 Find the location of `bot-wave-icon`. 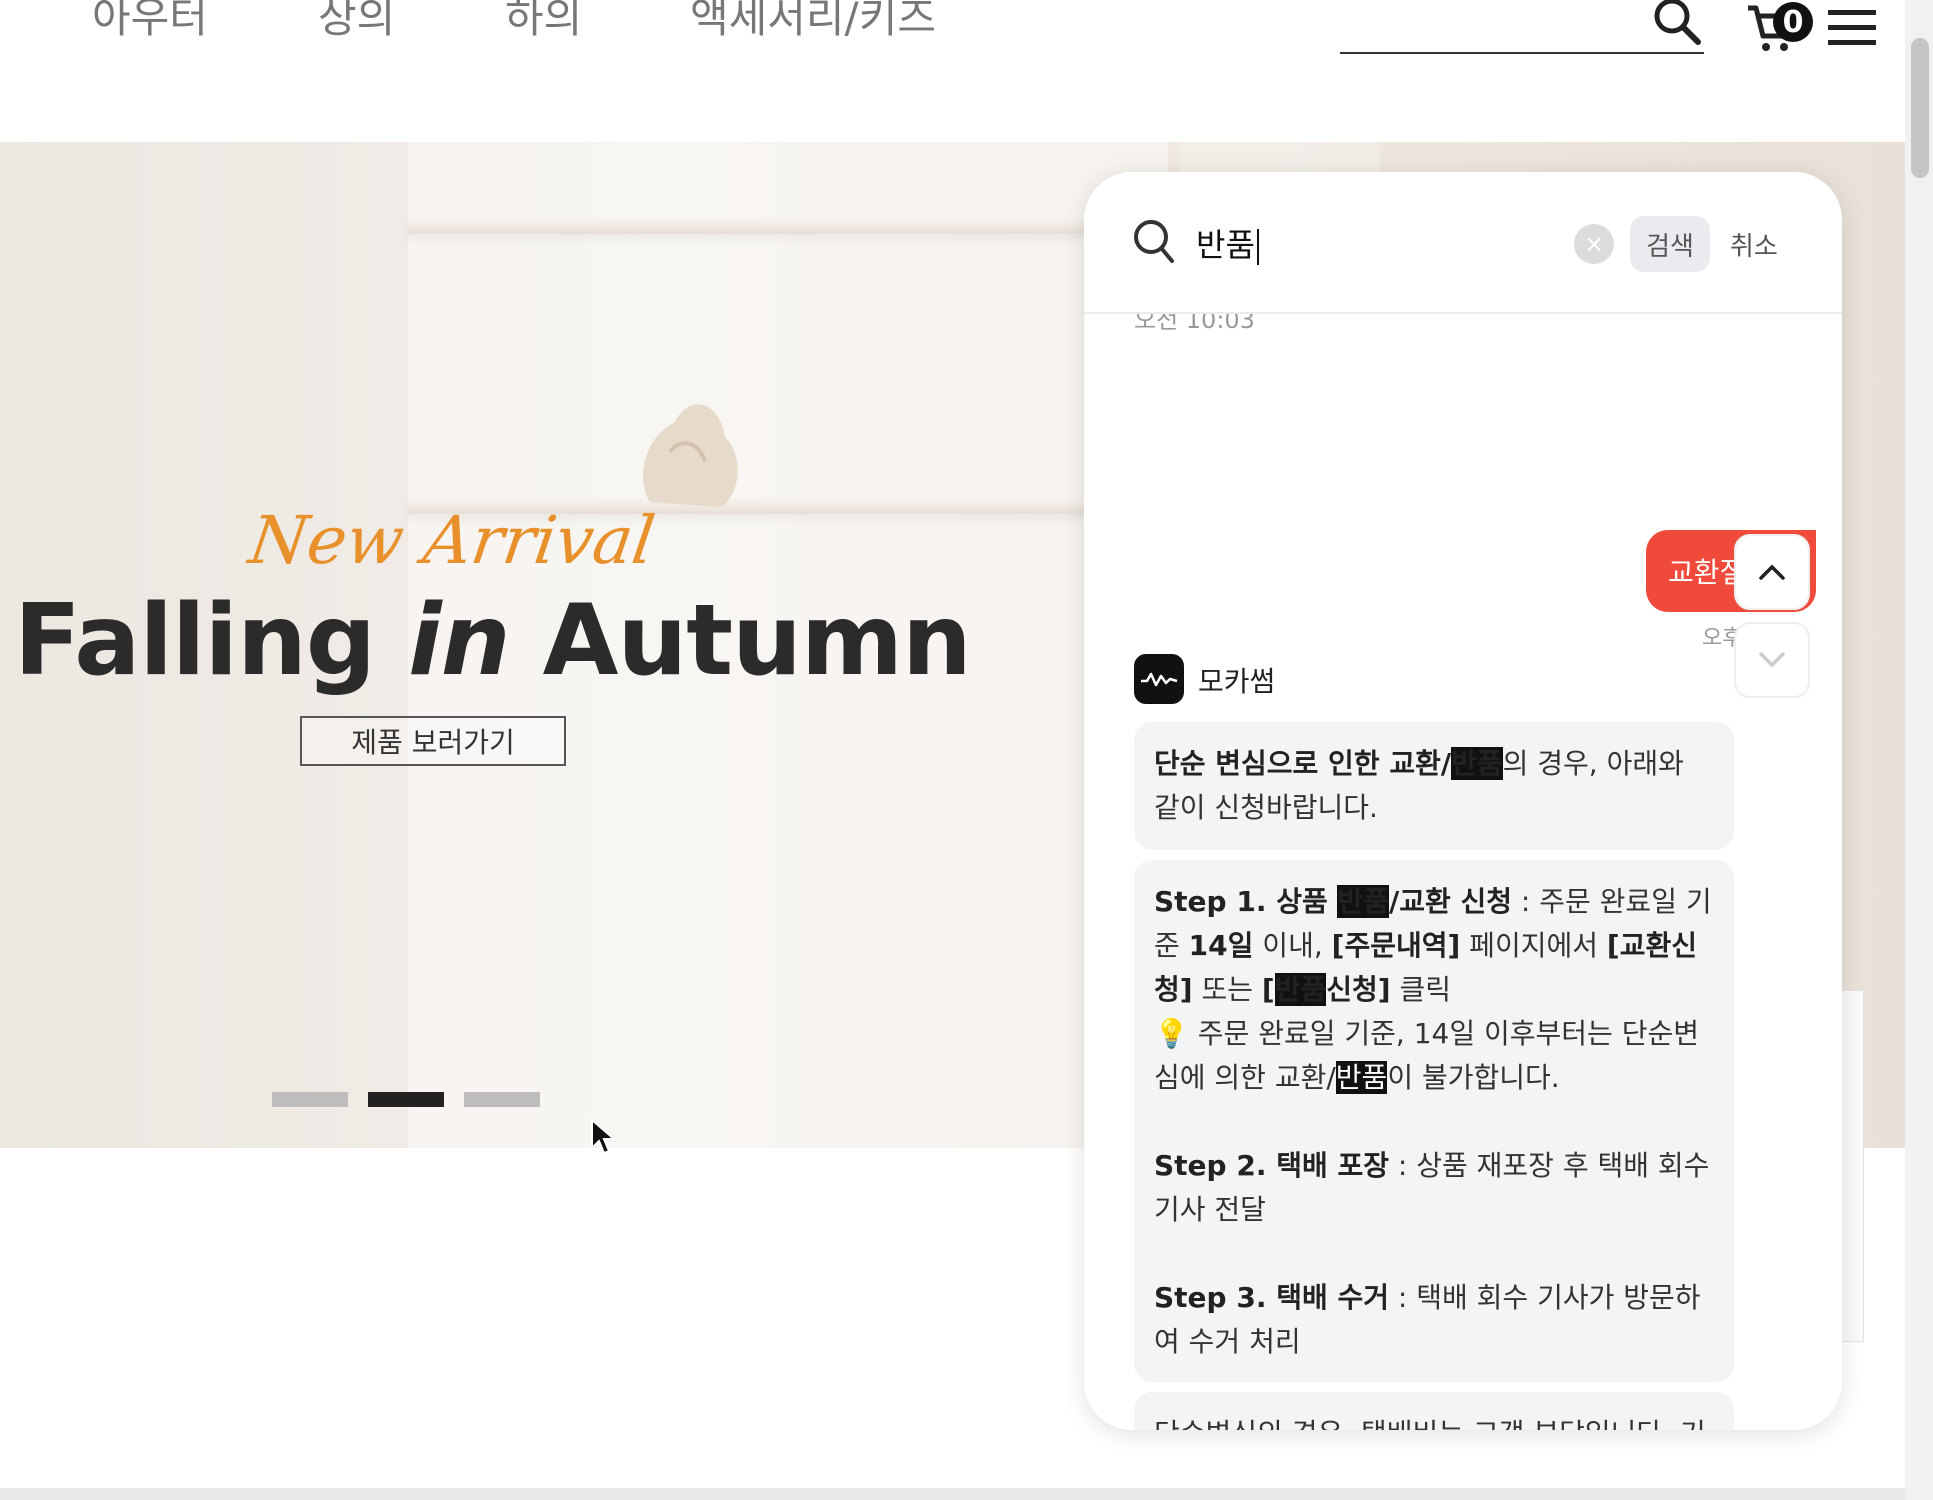

bot-wave-icon is located at coordinates (1159, 679).